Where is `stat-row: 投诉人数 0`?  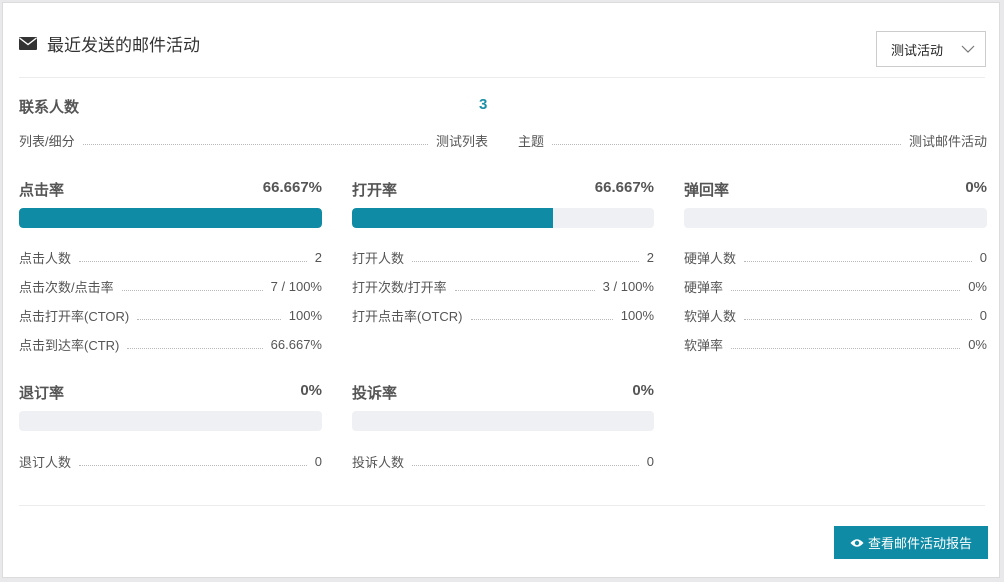
stat-row: 投诉人数 0 is located at coordinates (503, 461).